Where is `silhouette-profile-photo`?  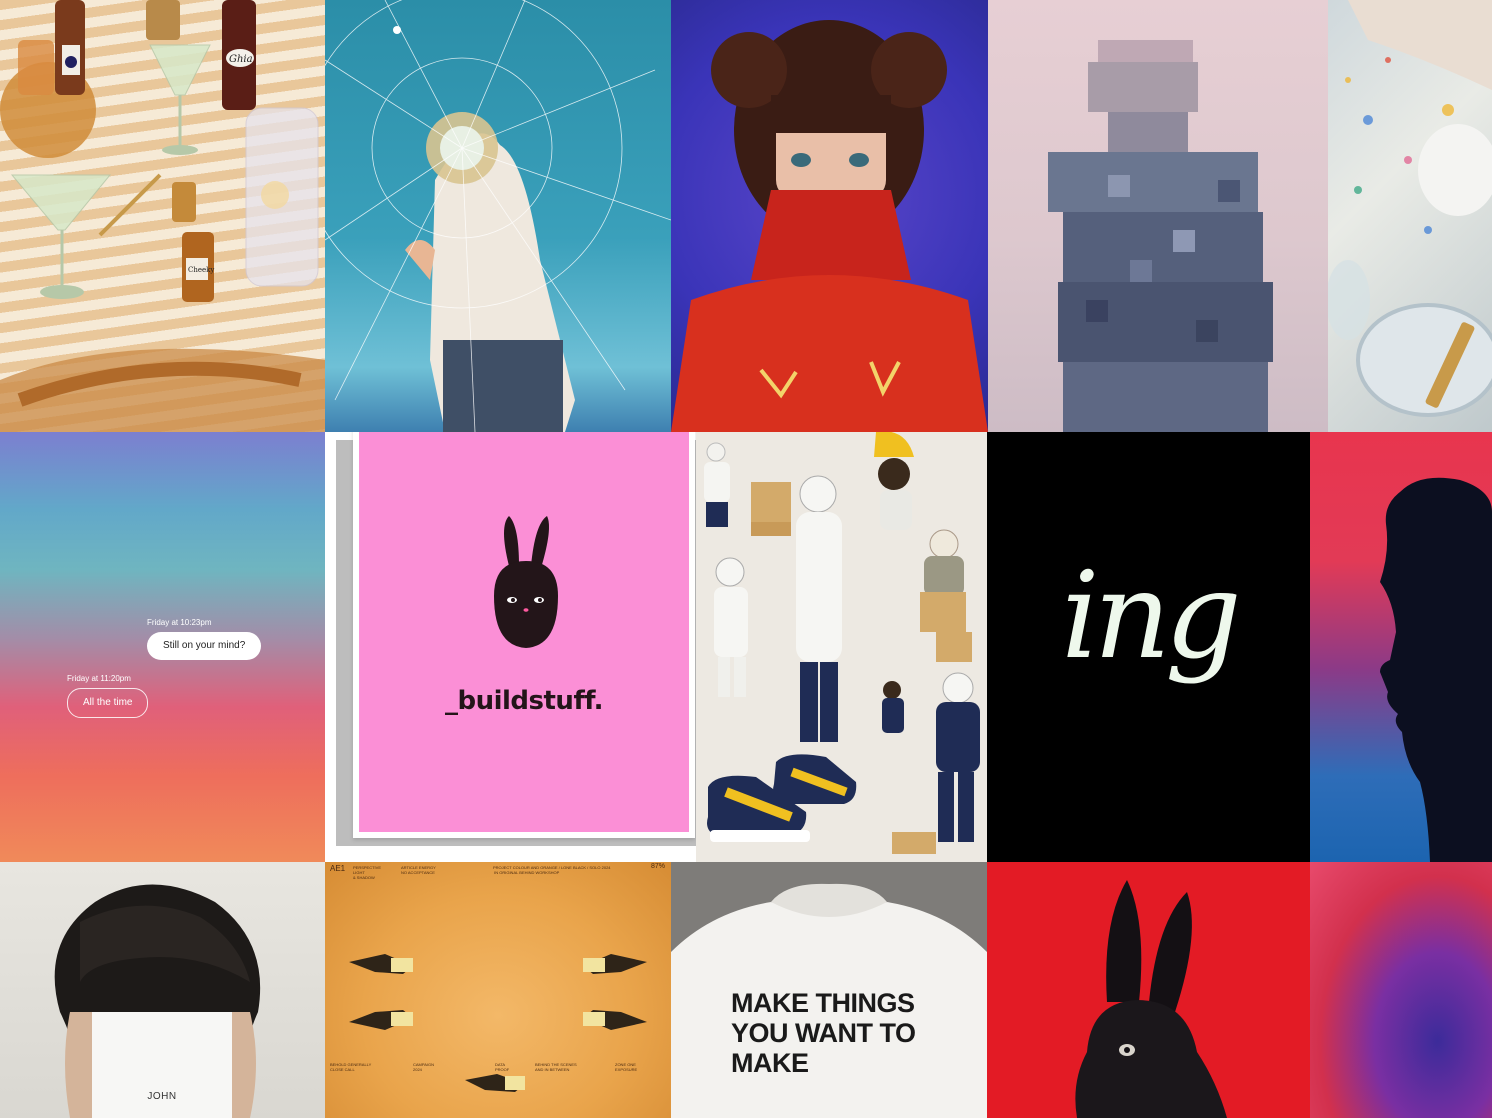
silhouette-profile-photo is located at coordinates (1401, 647).